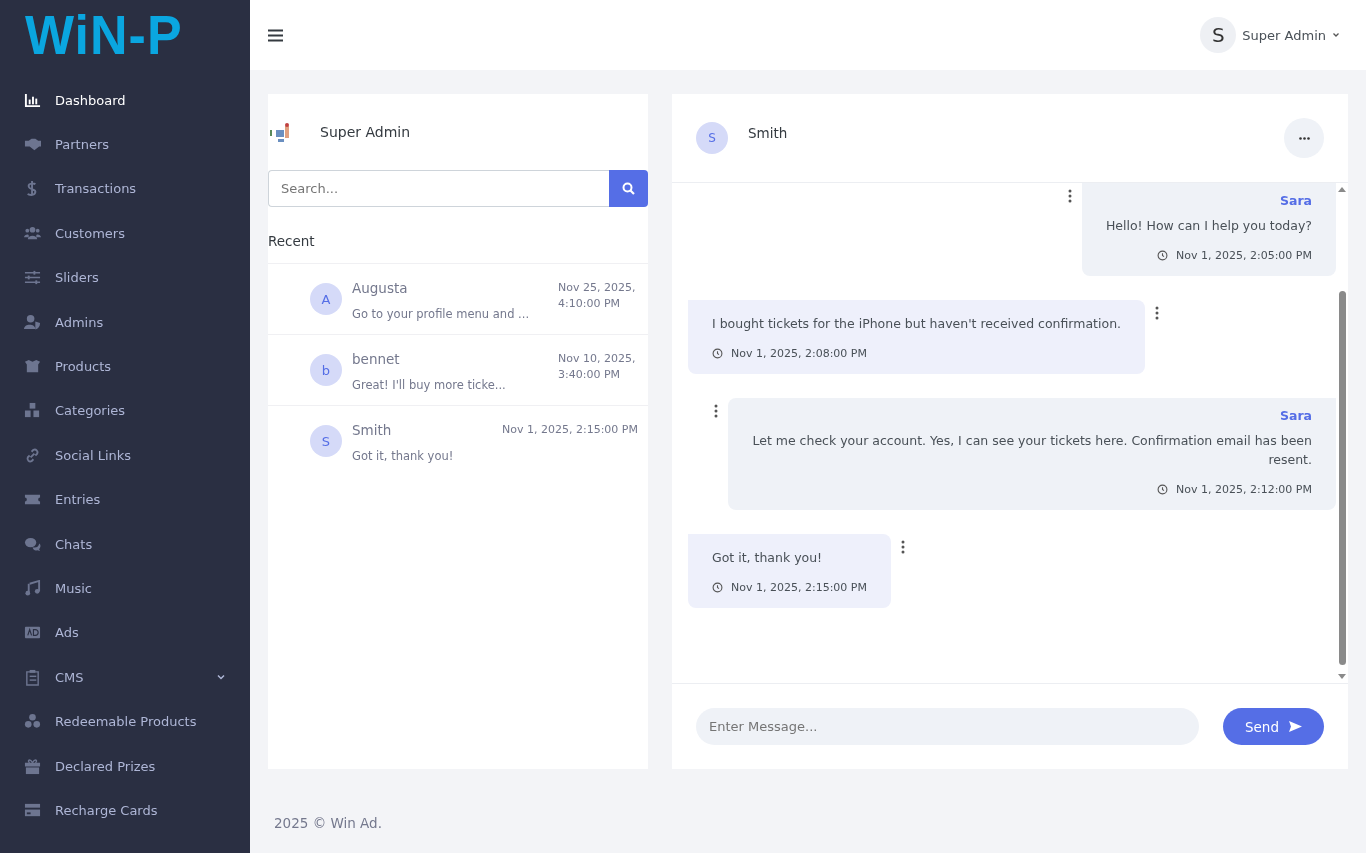 Image resolution: width=1366 pixels, height=853 pixels. I want to click on user-avatar: S, so click(1218, 35).